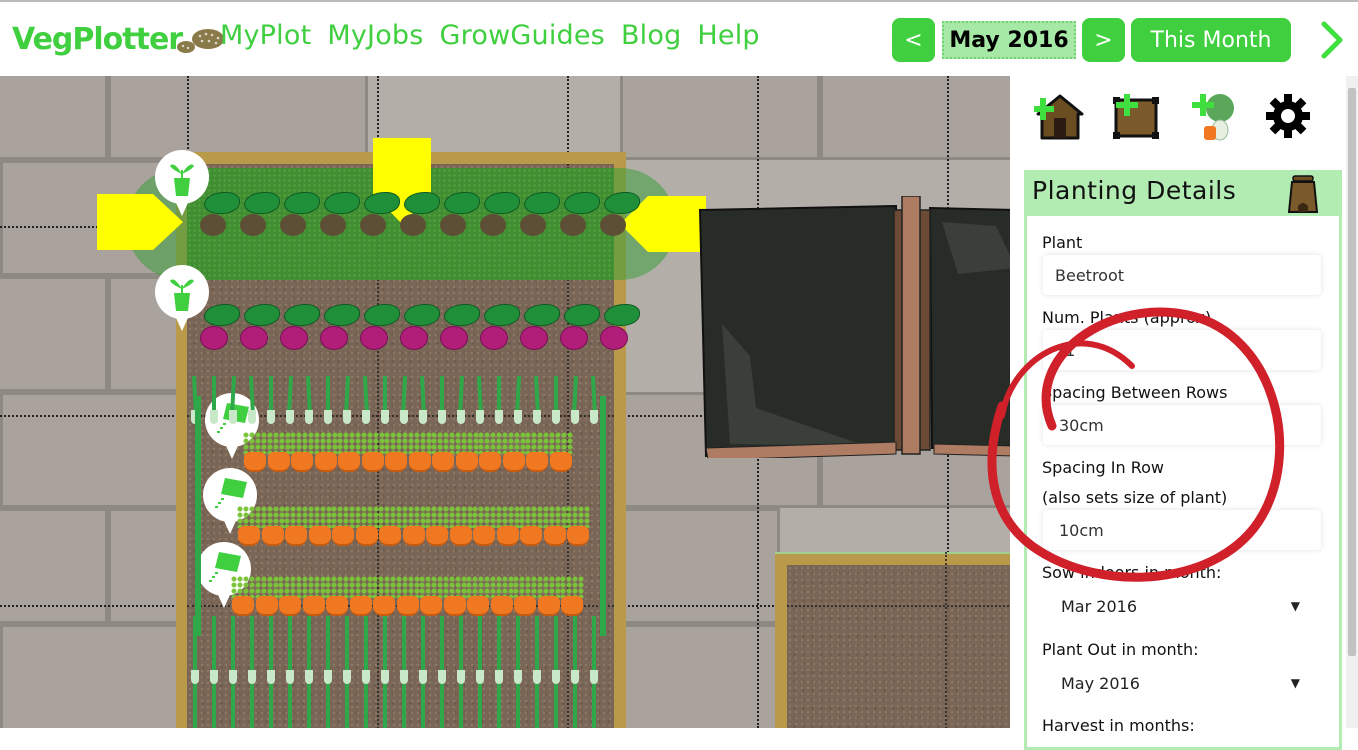 This screenshot has width=1358, height=750. I want to click on nav-myplot: MyPlot, so click(265, 35).